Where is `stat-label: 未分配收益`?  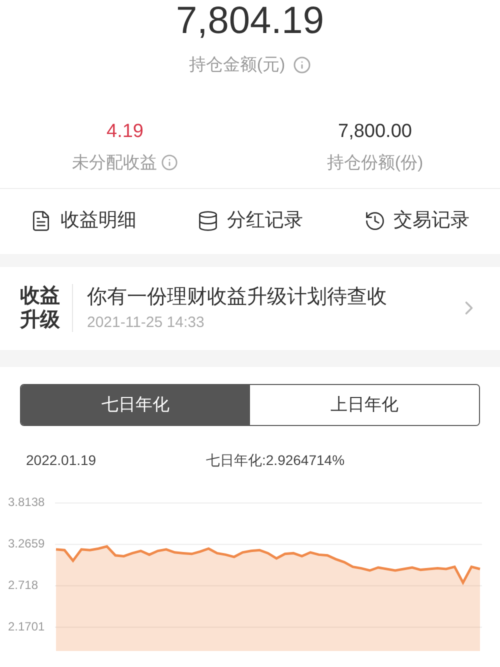
stat-label: 未分配收益 is located at coordinates (114, 163).